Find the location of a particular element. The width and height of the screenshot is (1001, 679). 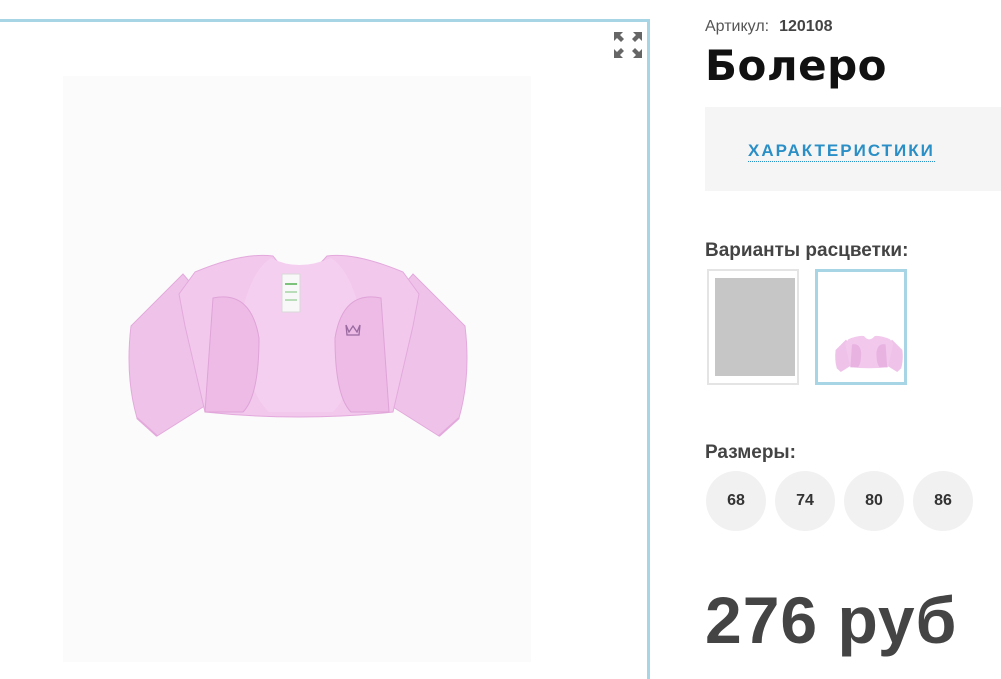

swatch-gray-image is located at coordinates (755, 327).